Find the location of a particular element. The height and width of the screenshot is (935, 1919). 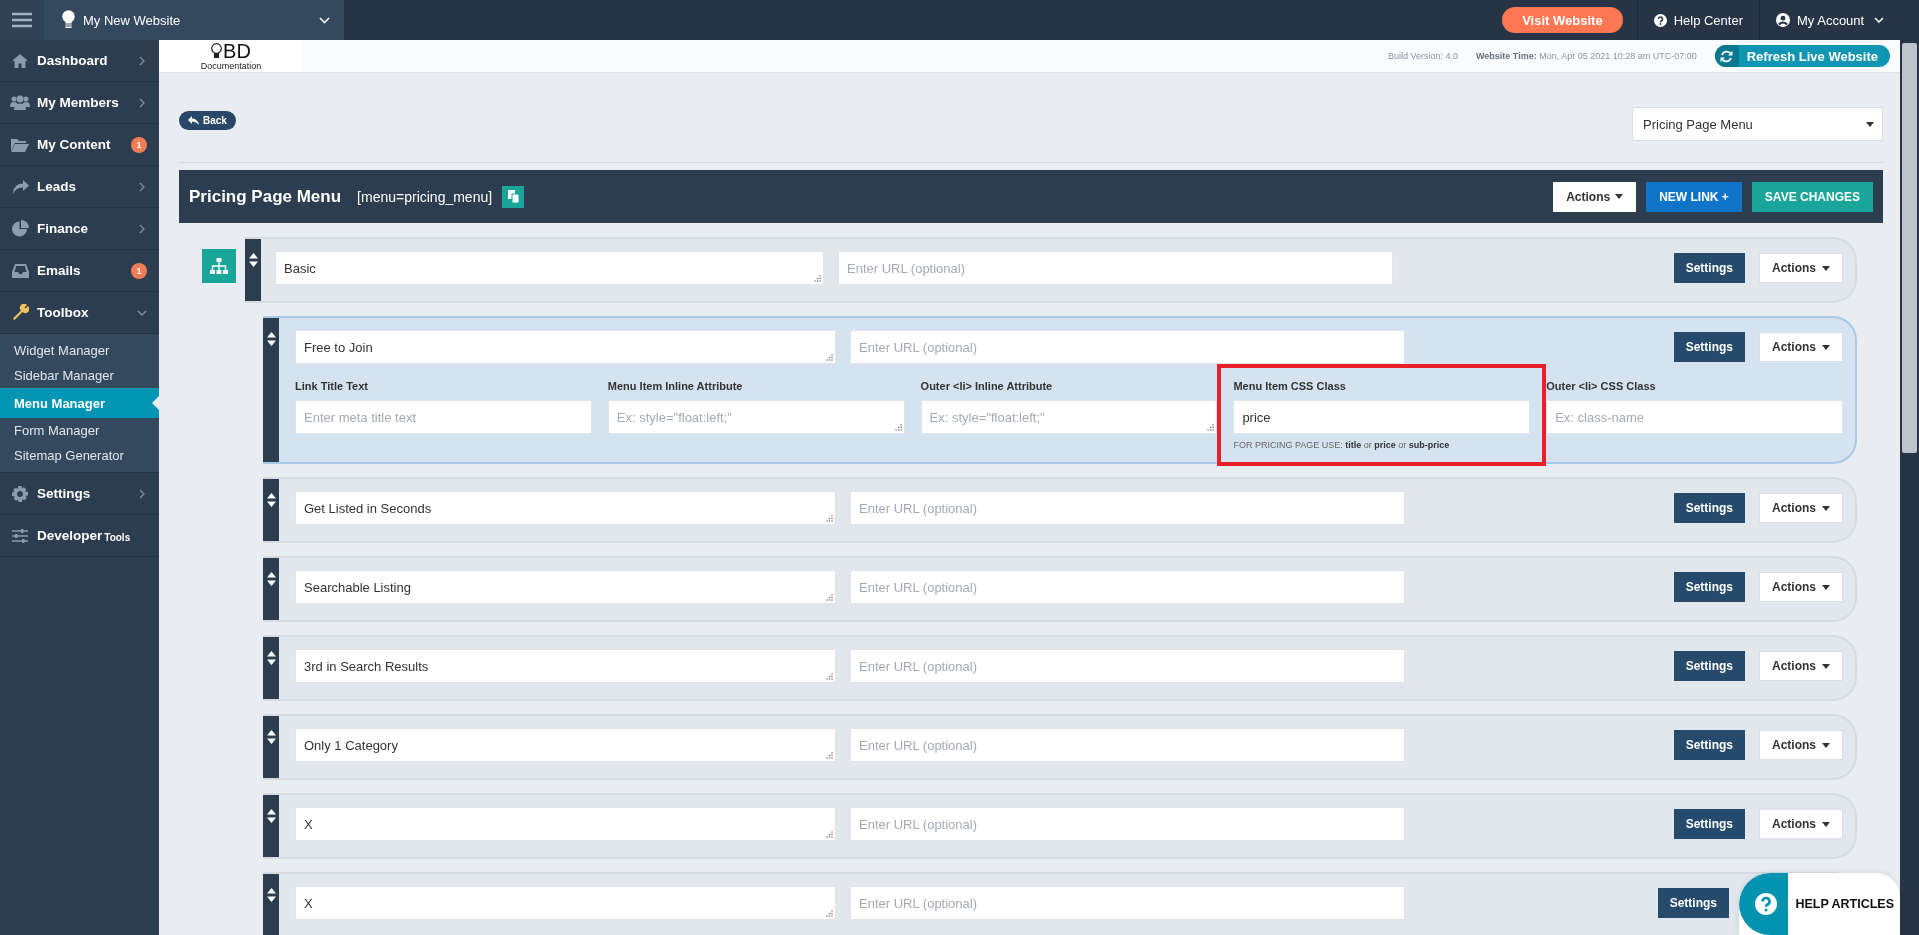

chevron-down-icon is located at coordinates (1879, 20).